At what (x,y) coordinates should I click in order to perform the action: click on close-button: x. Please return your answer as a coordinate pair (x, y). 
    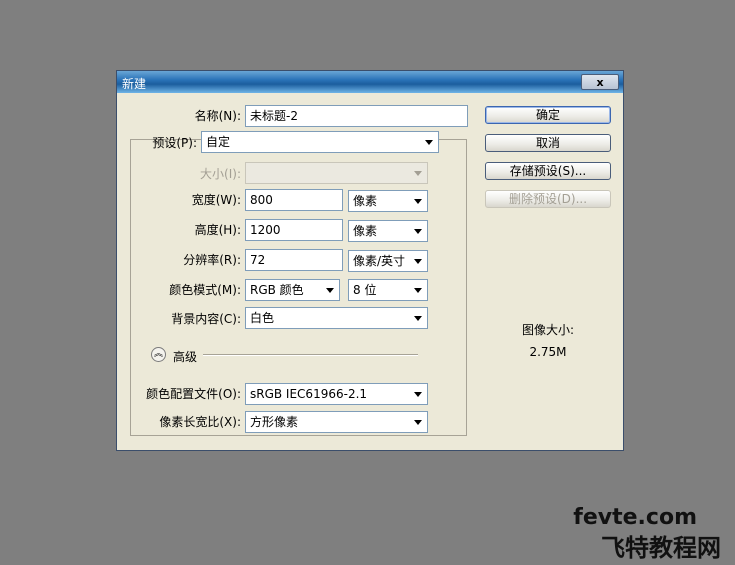
    Looking at the image, I should click on (600, 82).